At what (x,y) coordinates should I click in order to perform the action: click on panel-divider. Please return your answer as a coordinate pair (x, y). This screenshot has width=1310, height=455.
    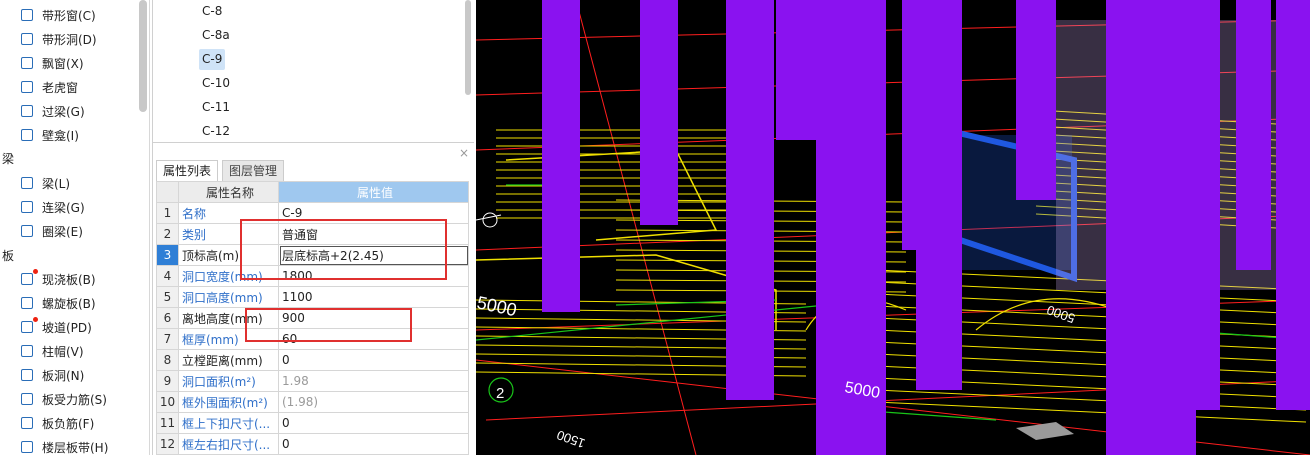
    Looking at the image, I should click on (149, 227).